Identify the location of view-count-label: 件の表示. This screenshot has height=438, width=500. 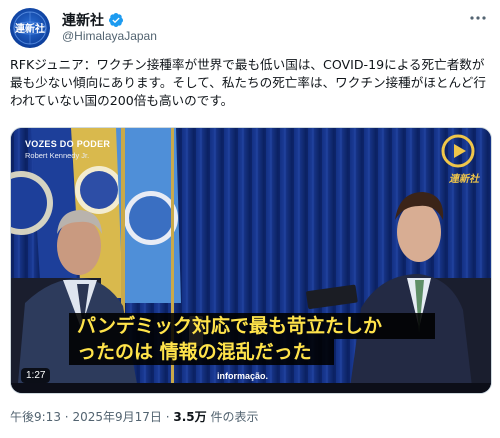
(234, 417).